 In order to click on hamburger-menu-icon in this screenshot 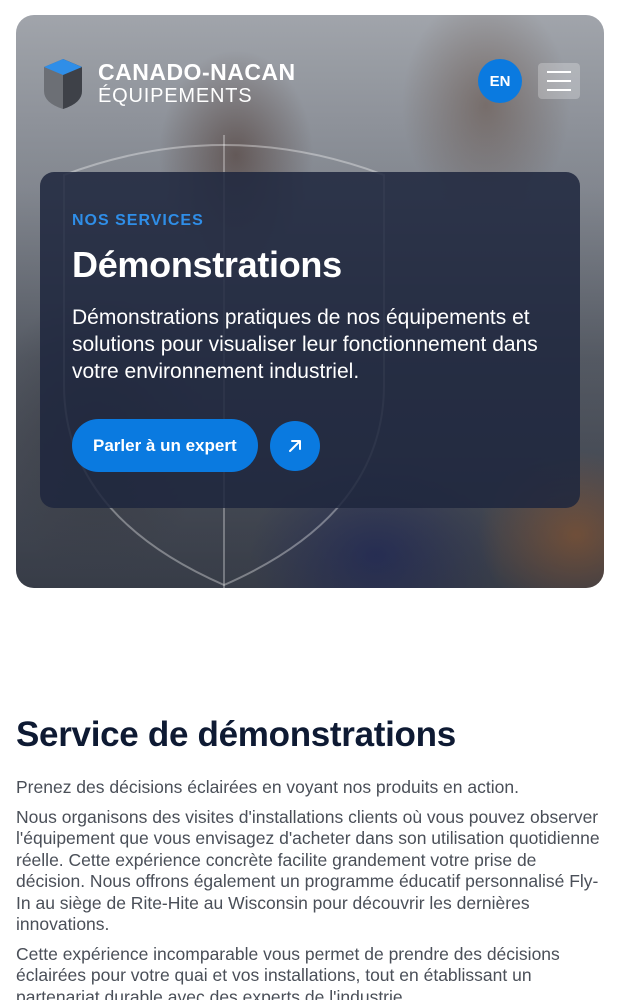, I will do `click(559, 81)`.